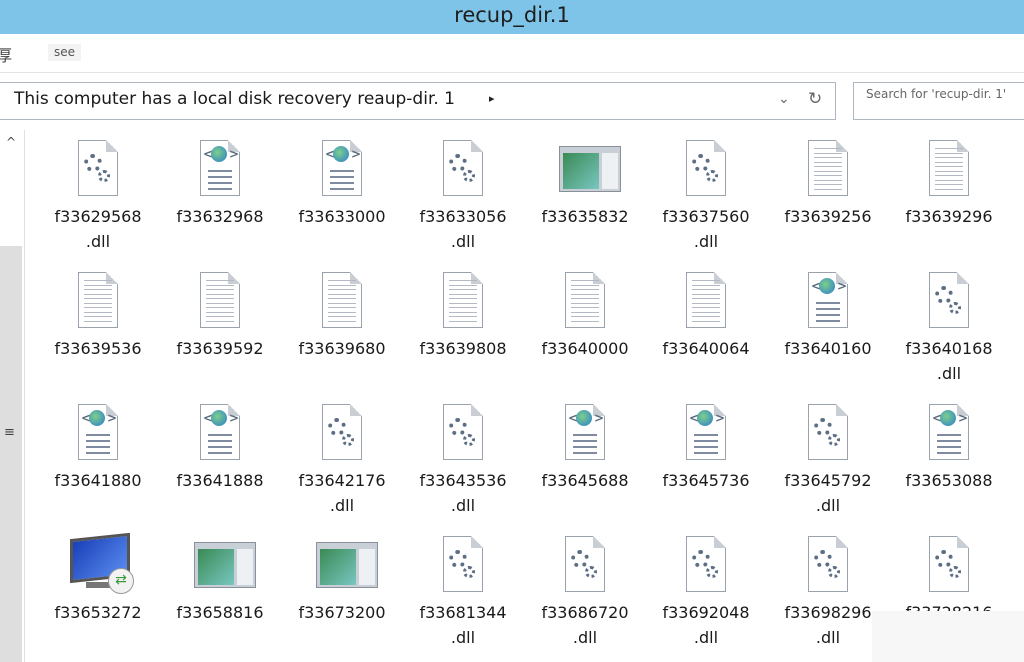  Describe the element at coordinates (784, 99) in the screenshot. I see `chevron-down-icon: ⌄` at that location.